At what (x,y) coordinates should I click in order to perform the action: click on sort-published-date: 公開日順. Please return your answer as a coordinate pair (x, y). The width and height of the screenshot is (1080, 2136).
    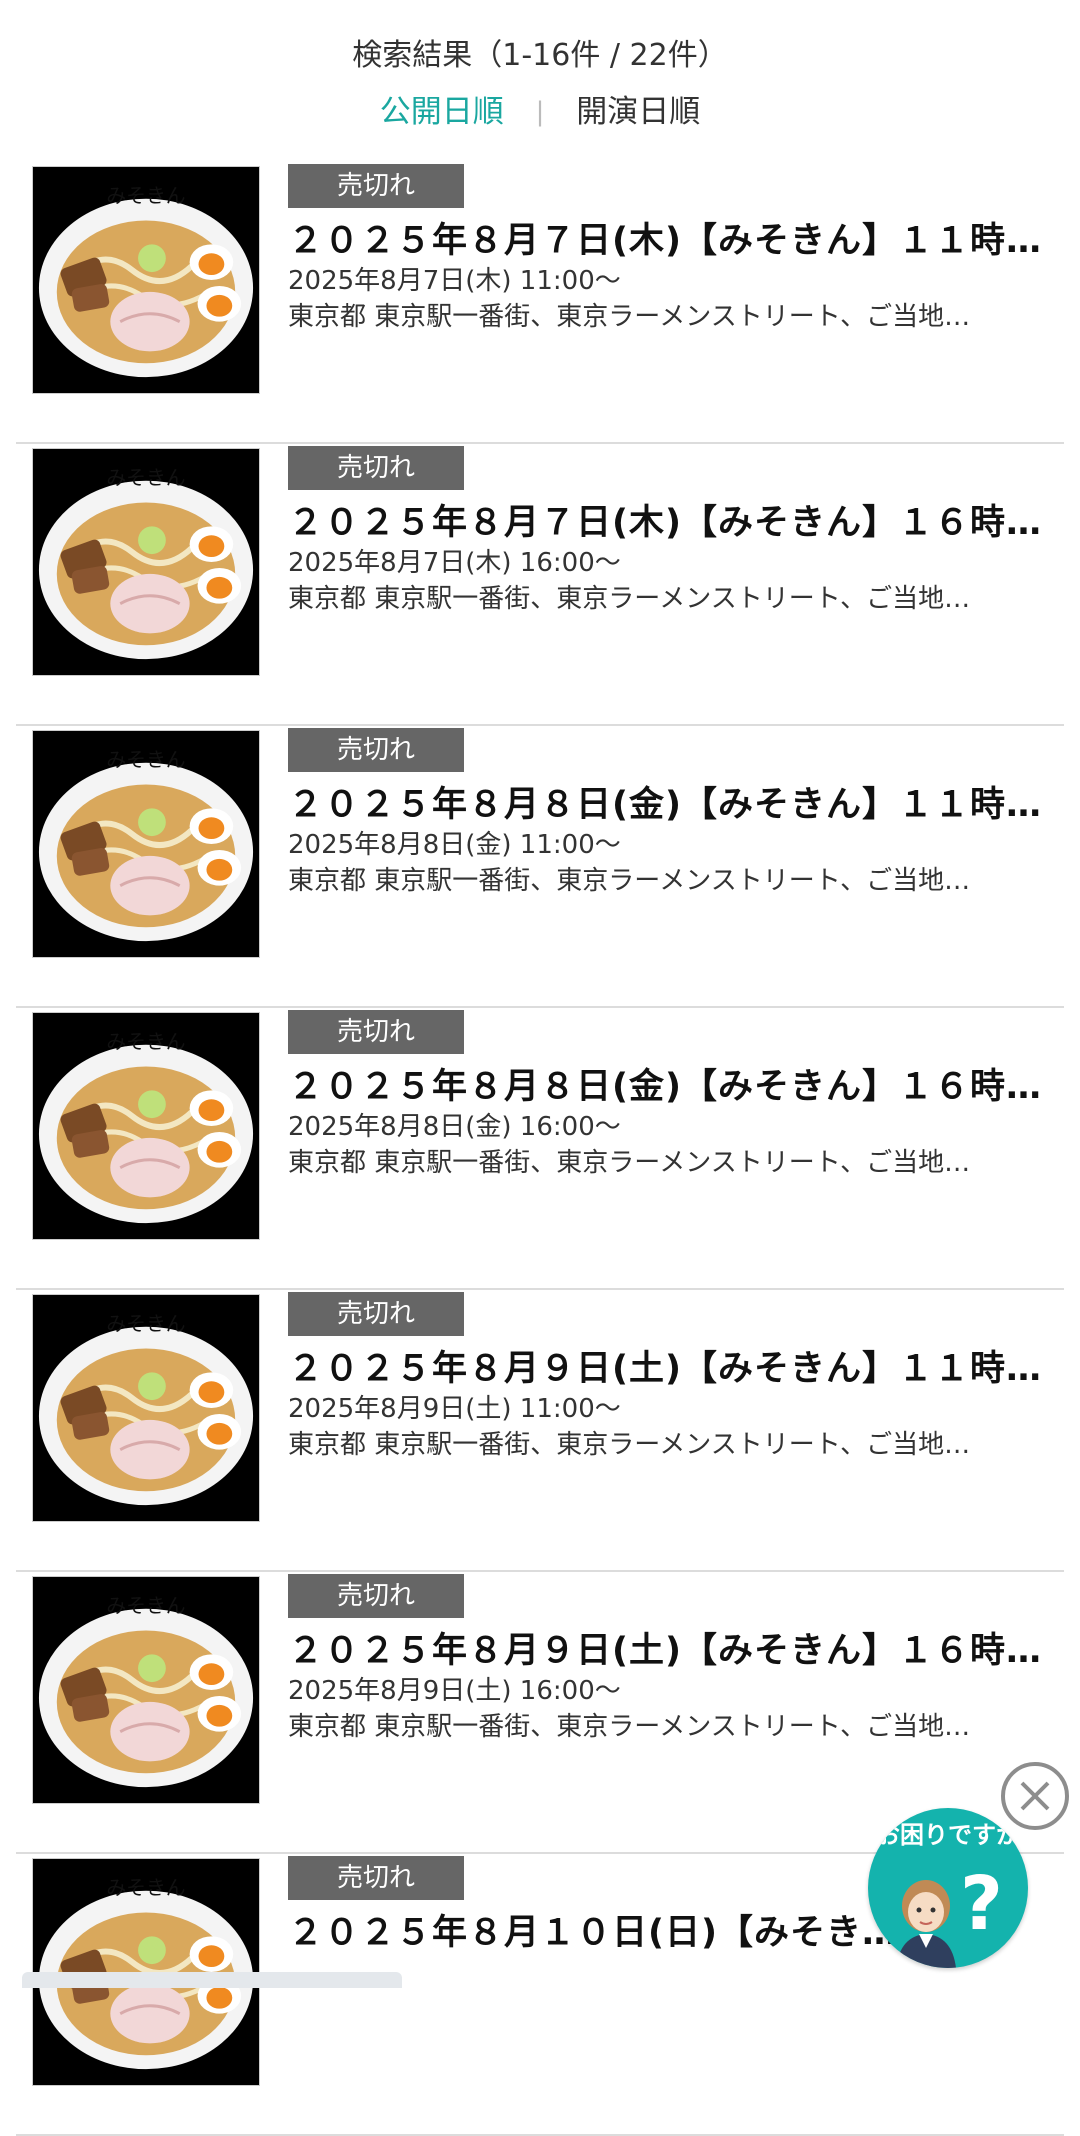
    Looking at the image, I should click on (442, 112).